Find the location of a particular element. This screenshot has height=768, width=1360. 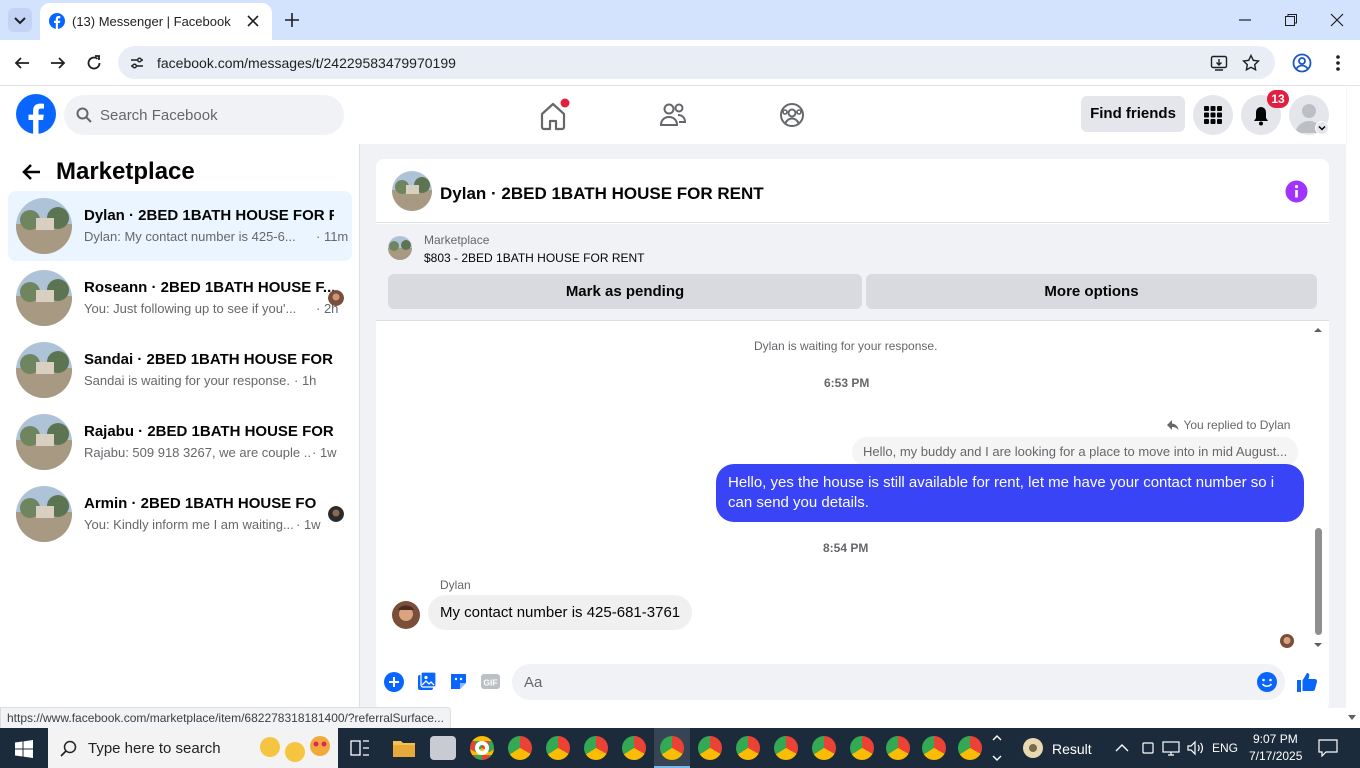

pinned-app-icon is located at coordinates (443, 748).